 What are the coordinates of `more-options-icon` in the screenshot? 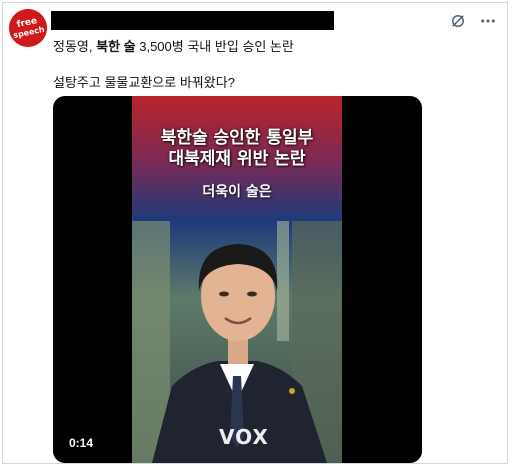 It's located at (488, 21).